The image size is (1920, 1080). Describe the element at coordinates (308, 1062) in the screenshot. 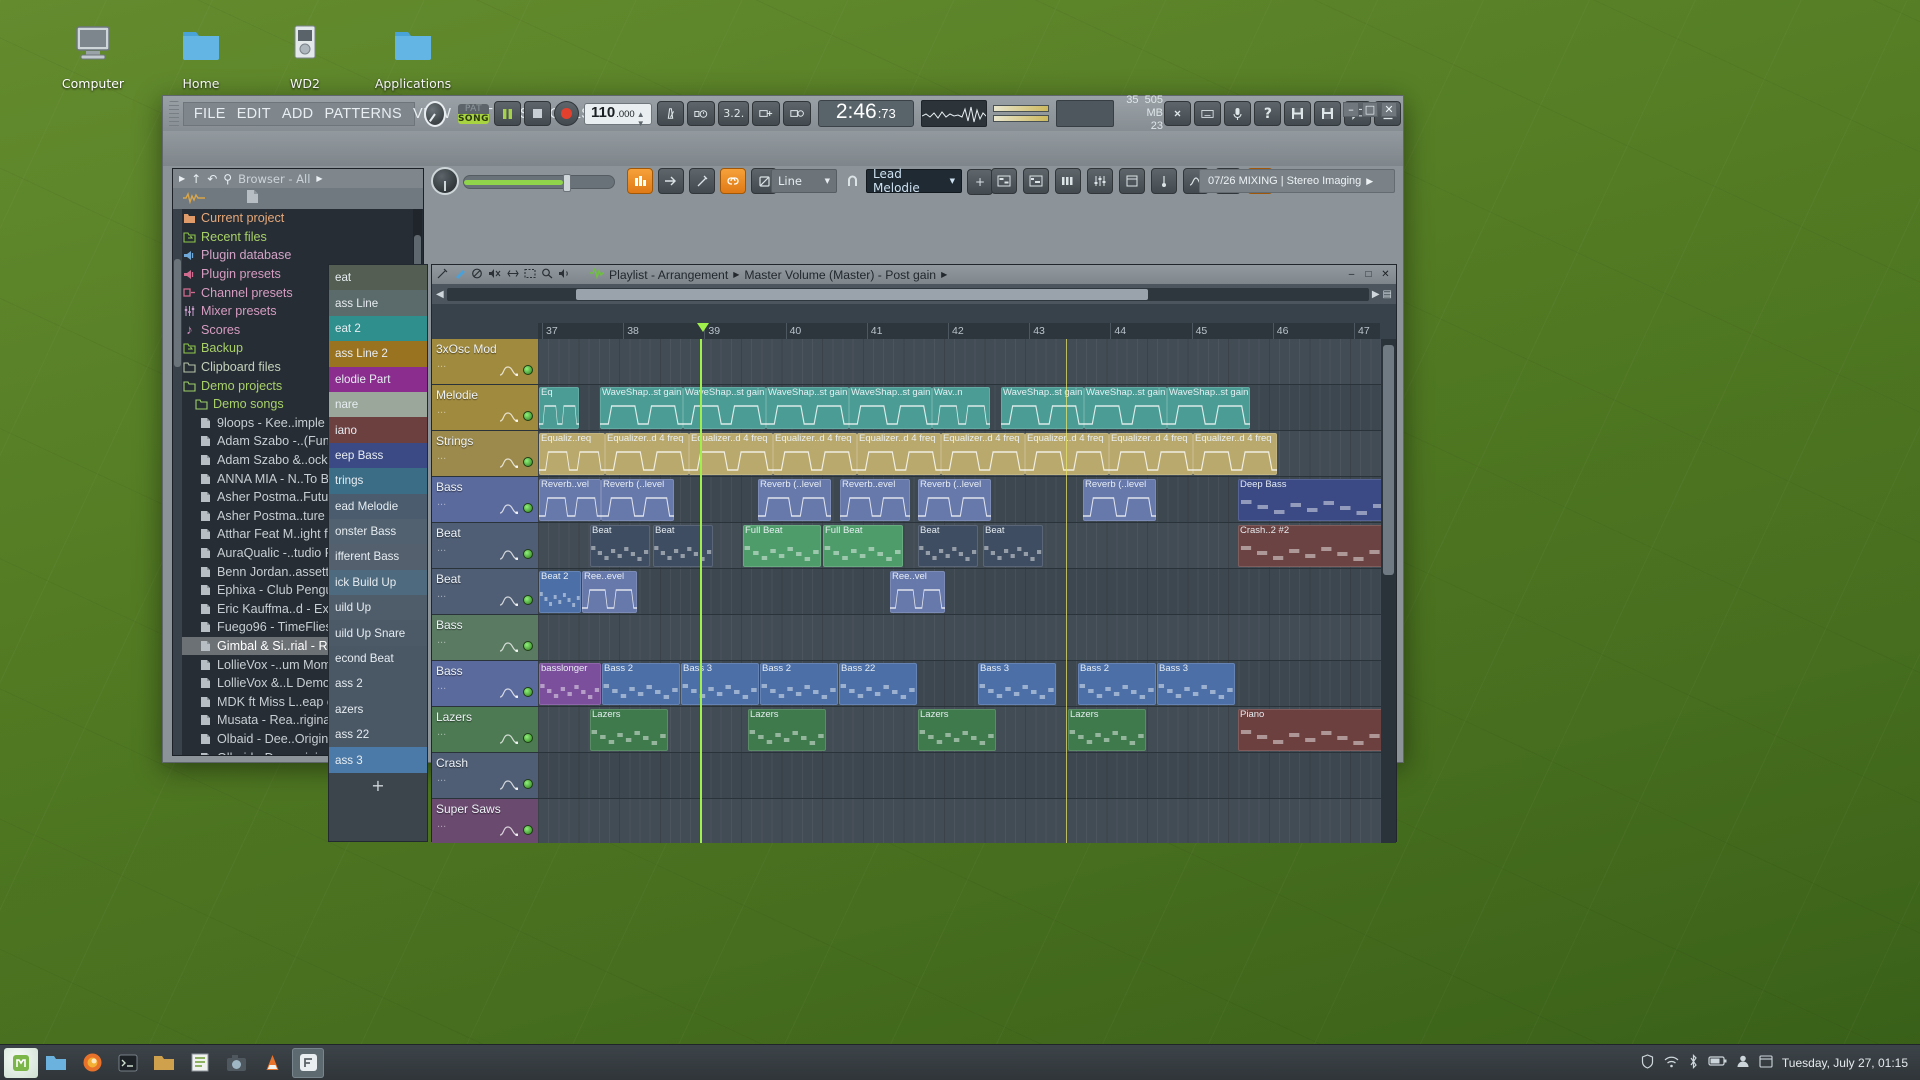

I see `taskbar-flstudio` at that location.